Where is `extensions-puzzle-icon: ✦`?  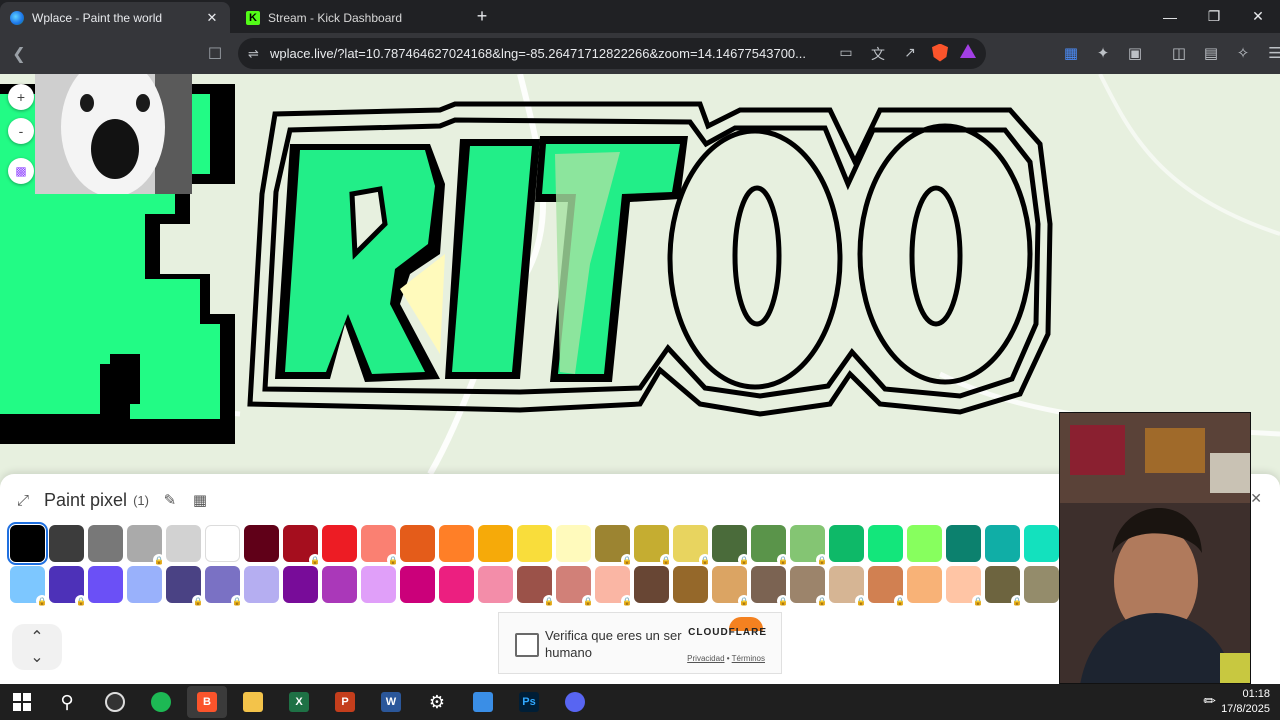 extensions-puzzle-icon: ✦ is located at coordinates (1103, 53).